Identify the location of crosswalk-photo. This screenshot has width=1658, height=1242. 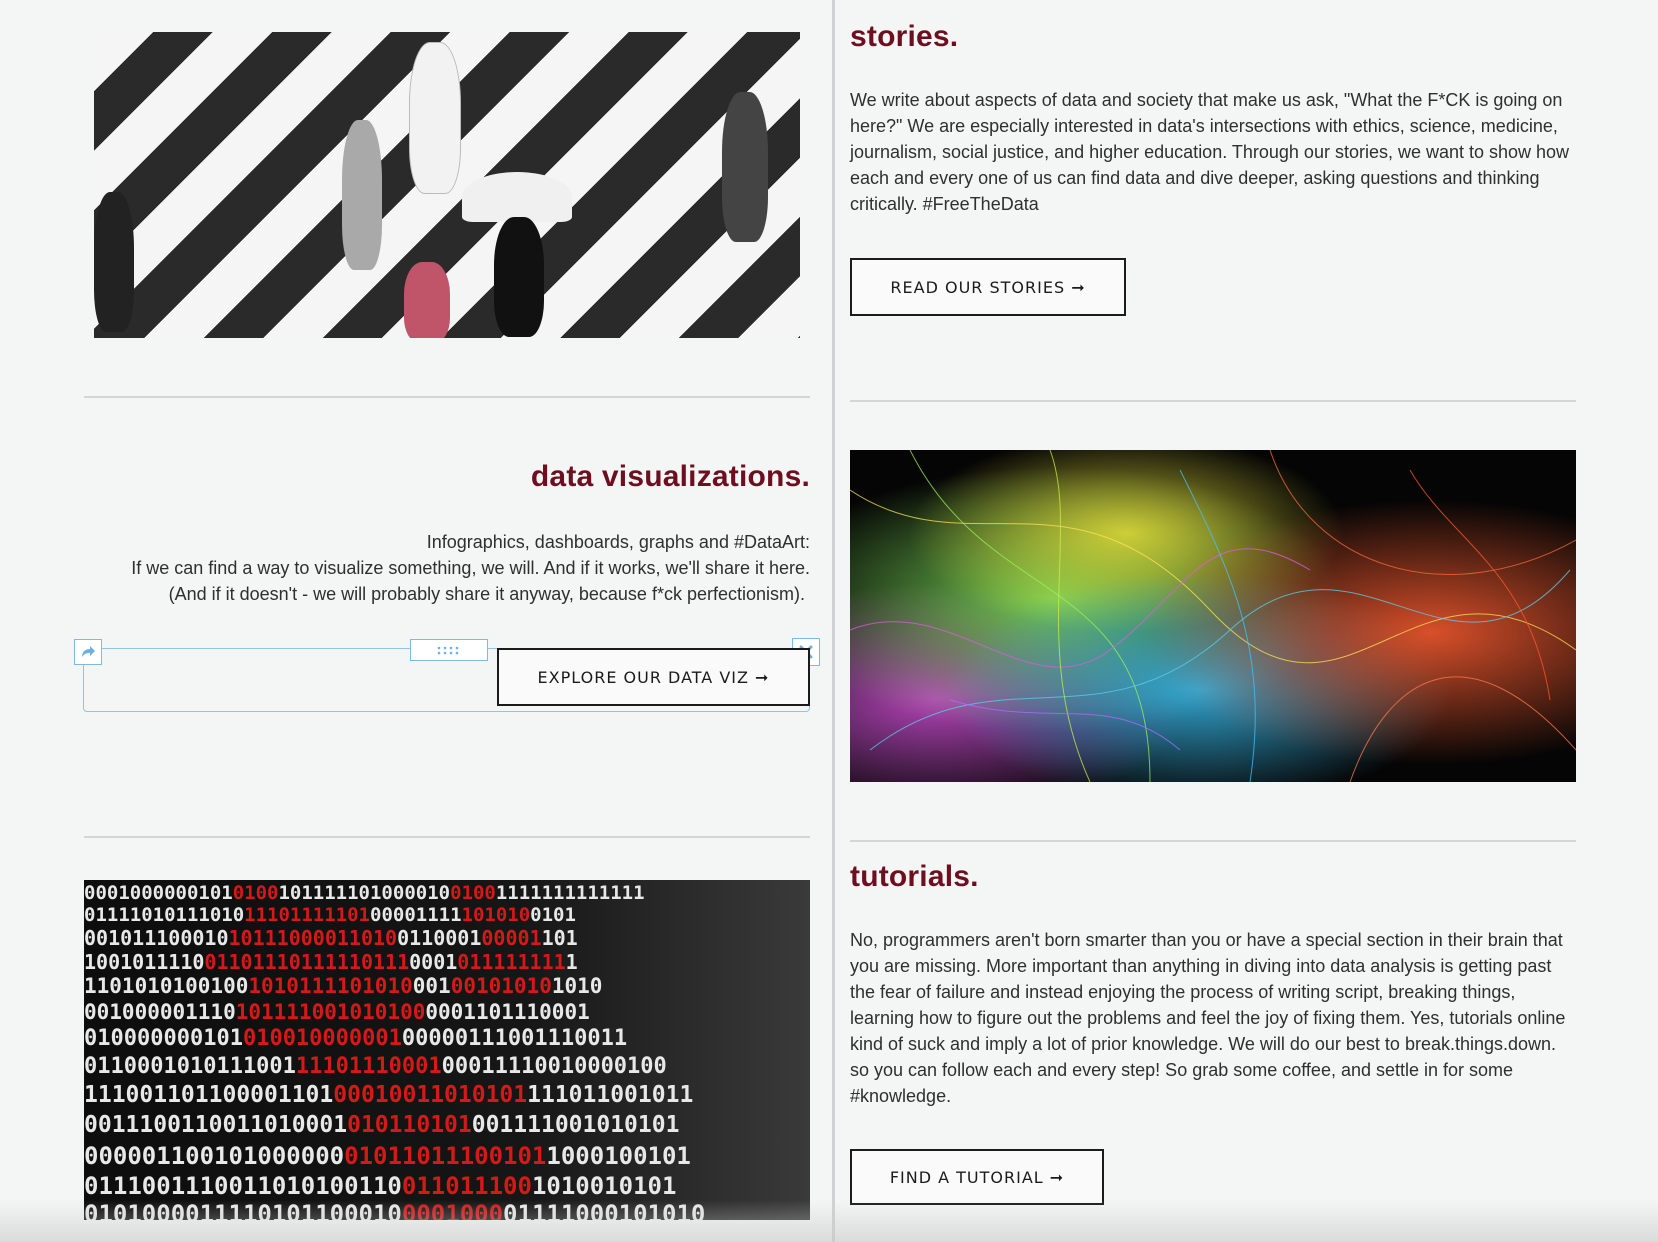
(447, 185).